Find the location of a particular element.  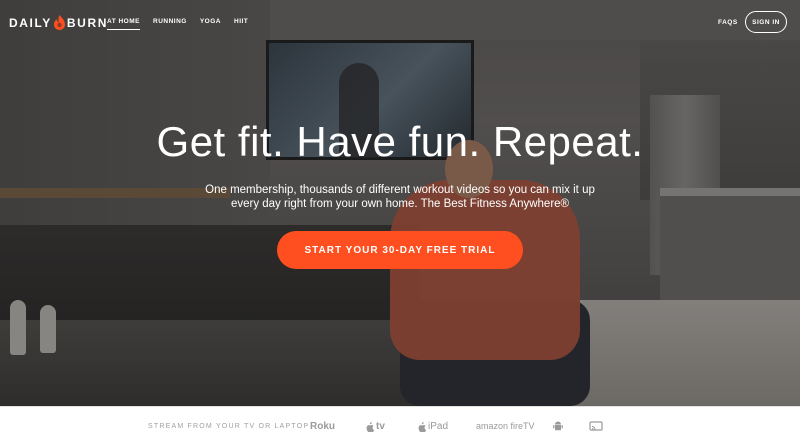

apple-tv-logo: tv is located at coordinates (375, 426).